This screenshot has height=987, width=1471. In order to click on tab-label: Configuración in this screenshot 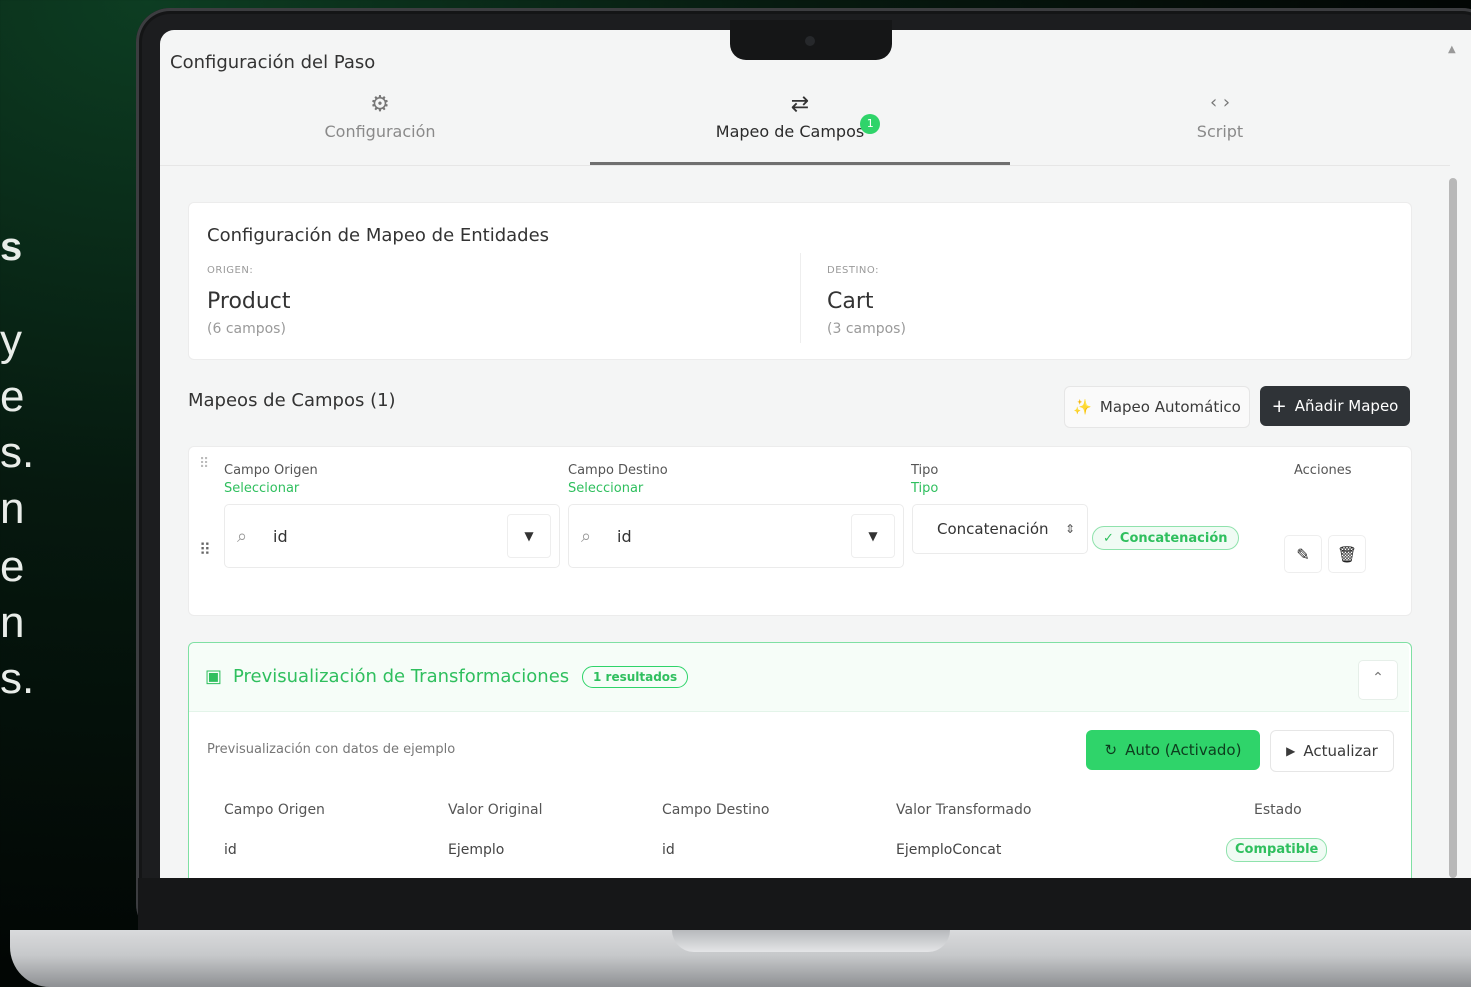, I will do `click(380, 131)`.